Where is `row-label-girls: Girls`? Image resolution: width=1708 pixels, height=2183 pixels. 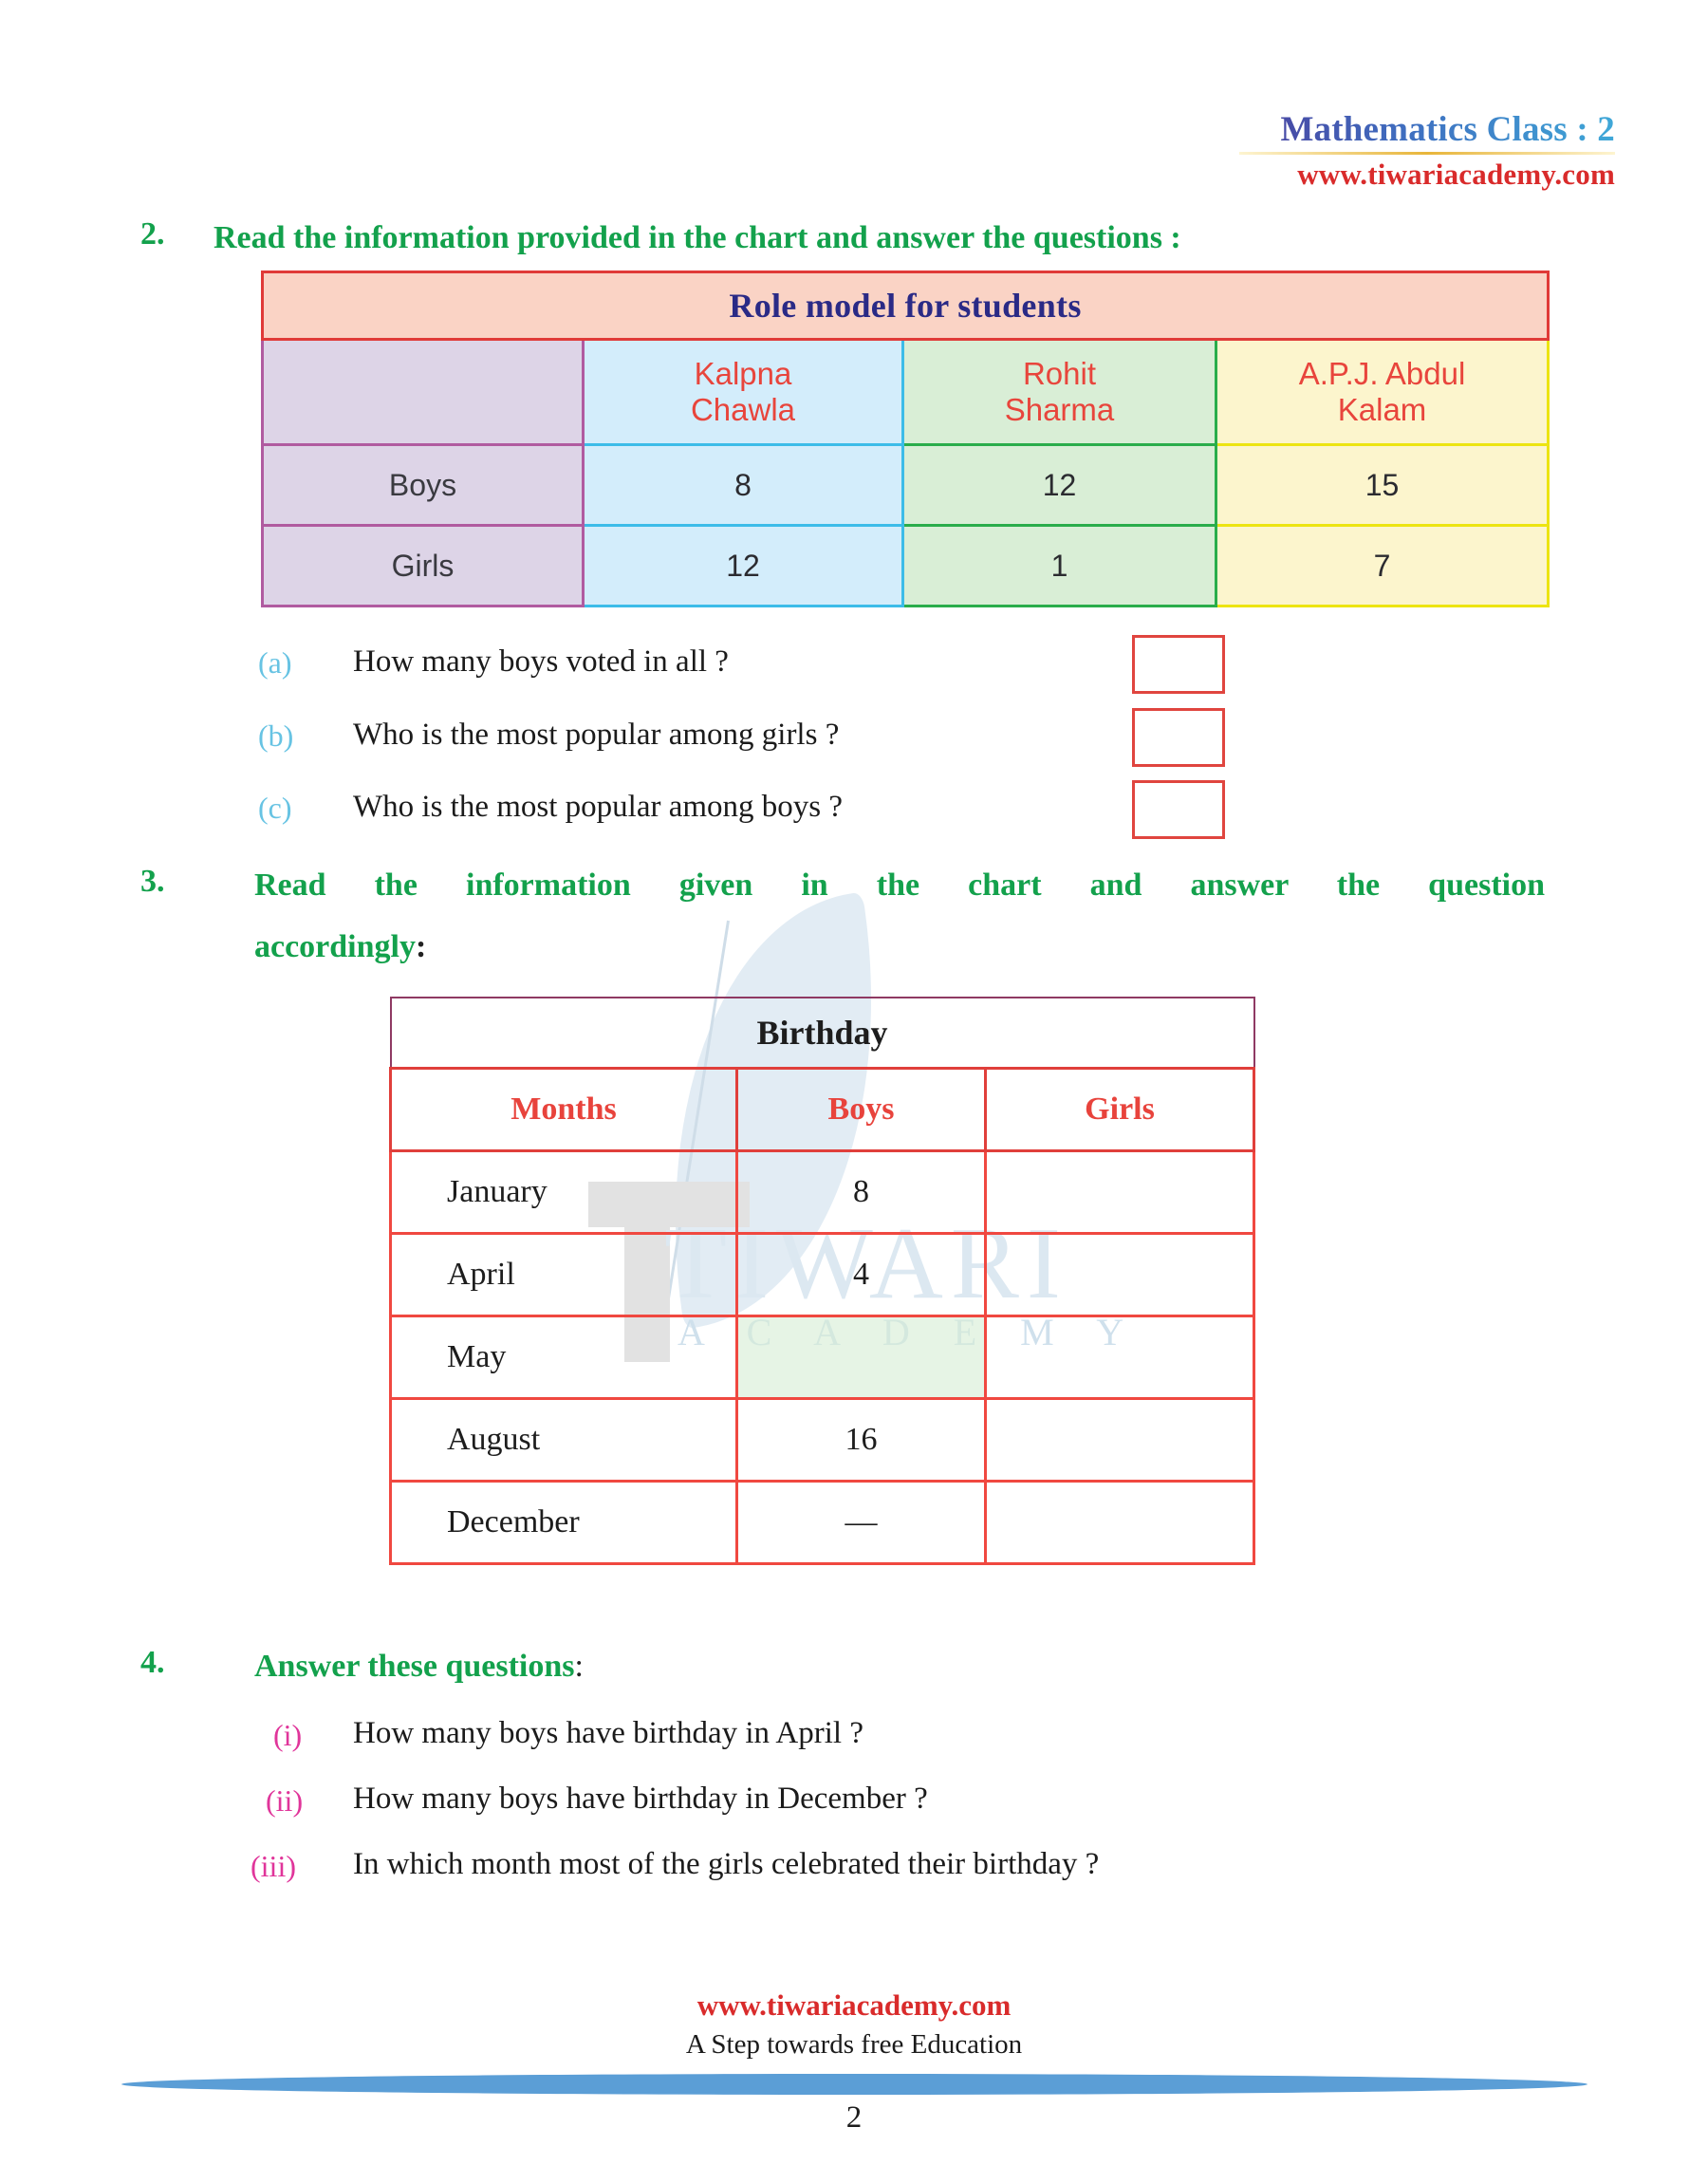 row-label-girls: Girls is located at coordinates (423, 565).